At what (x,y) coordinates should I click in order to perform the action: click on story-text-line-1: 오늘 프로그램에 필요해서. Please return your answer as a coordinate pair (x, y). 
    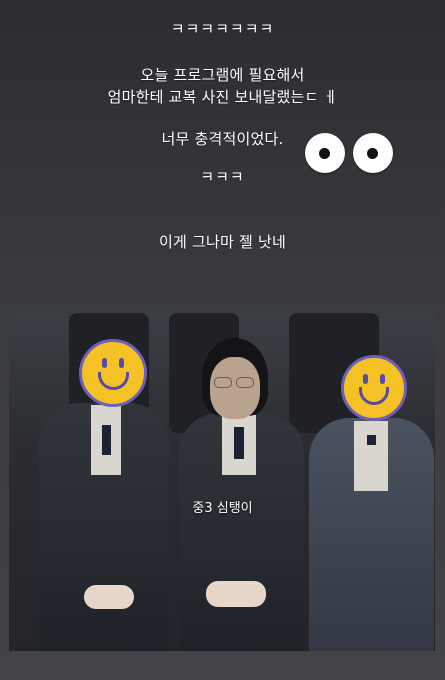
    Looking at the image, I should click on (222, 75).